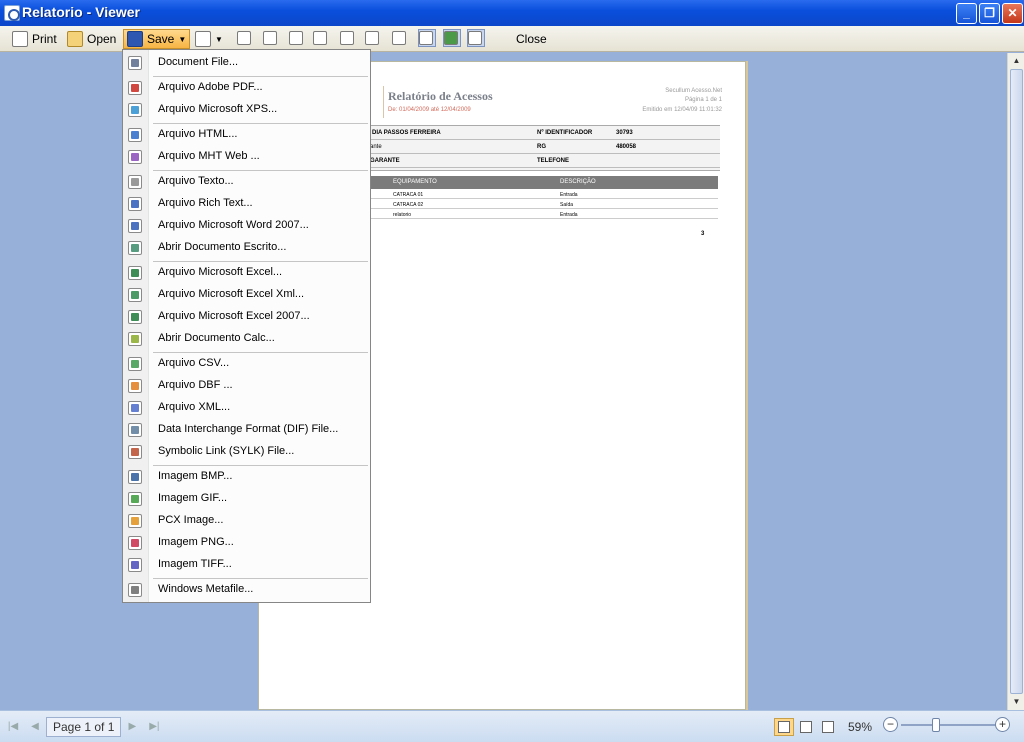 The image size is (1024, 742). What do you see at coordinates (44, 39) in the screenshot?
I see `print-label: Print` at bounding box center [44, 39].